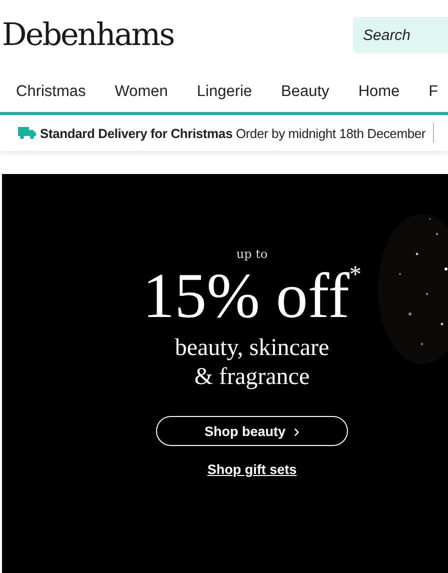 The width and height of the screenshot is (448, 573). What do you see at coordinates (27, 133) in the screenshot?
I see `truck-icon` at bounding box center [27, 133].